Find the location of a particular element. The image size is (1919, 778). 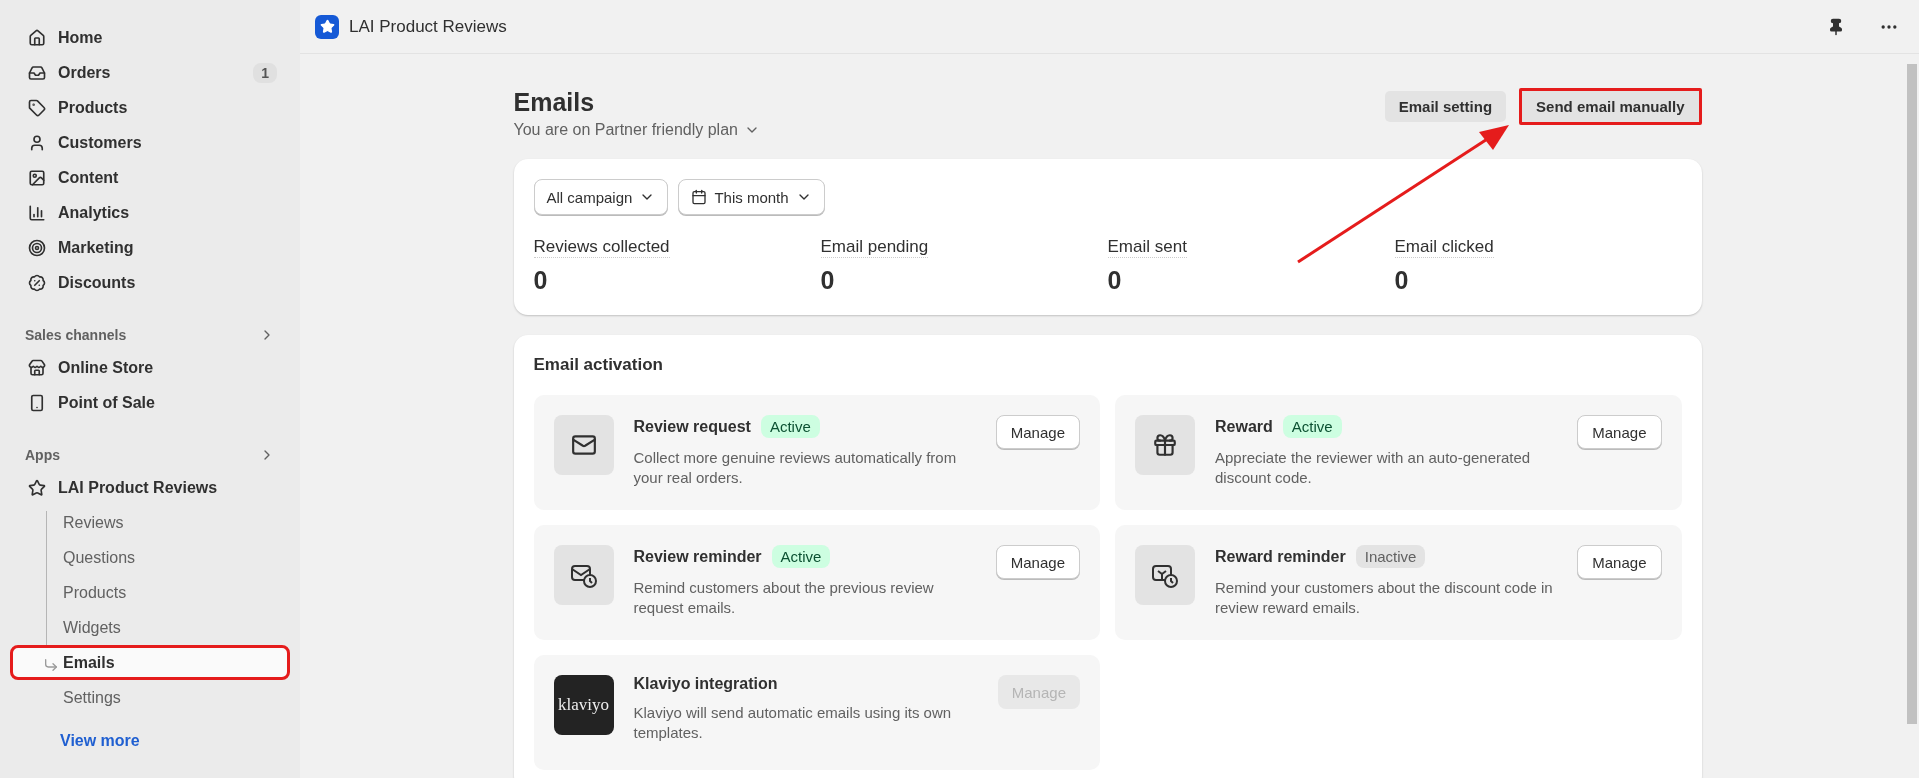

sub-nav-item: Emails is located at coordinates (150, 662).